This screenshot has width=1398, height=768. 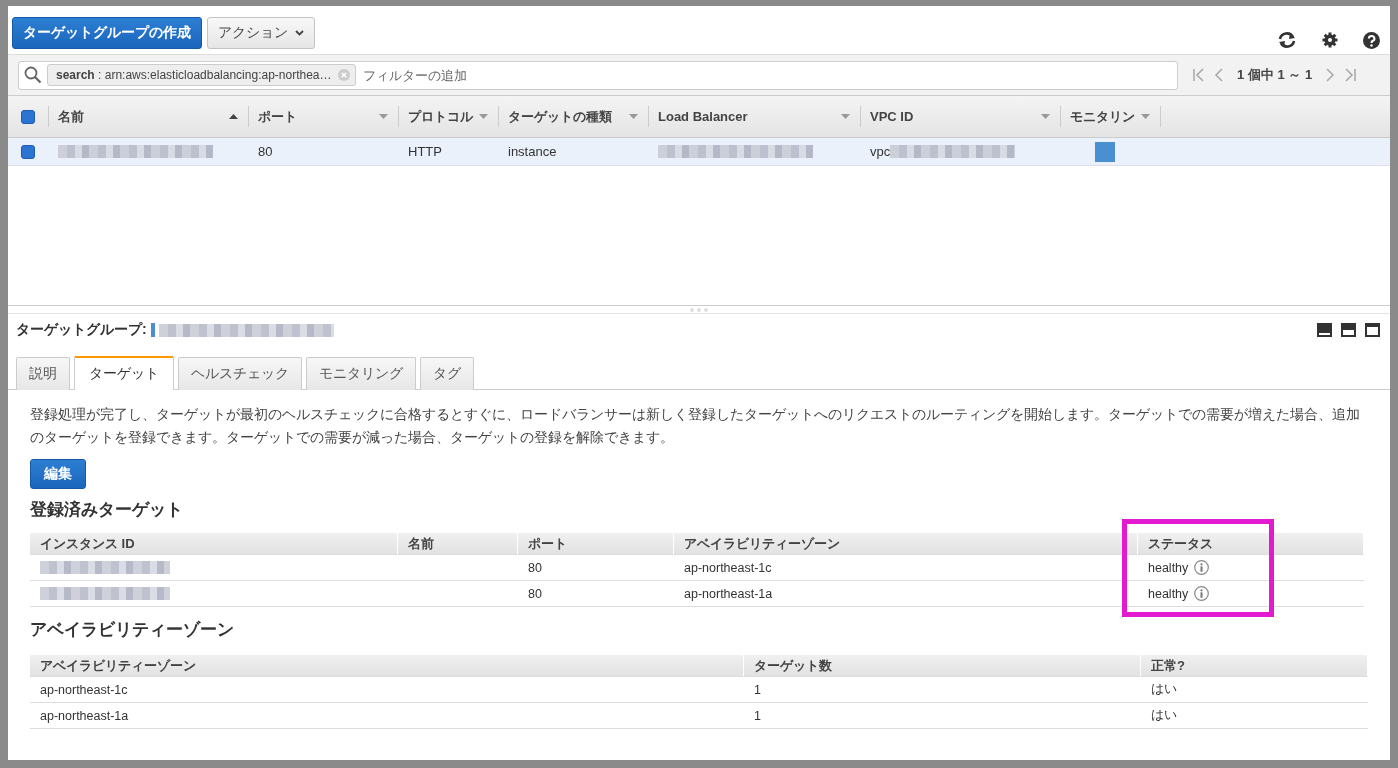 What do you see at coordinates (699, 152) in the screenshot?
I see `table-row: 80 HTTP instance vpc` at bounding box center [699, 152].